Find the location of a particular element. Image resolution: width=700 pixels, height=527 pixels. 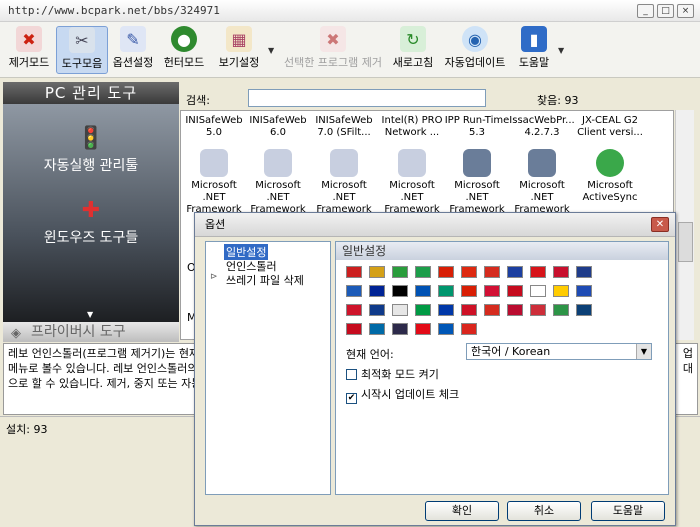

program-item: INISafeWeb 5.0 is located at coordinates (214, 127).